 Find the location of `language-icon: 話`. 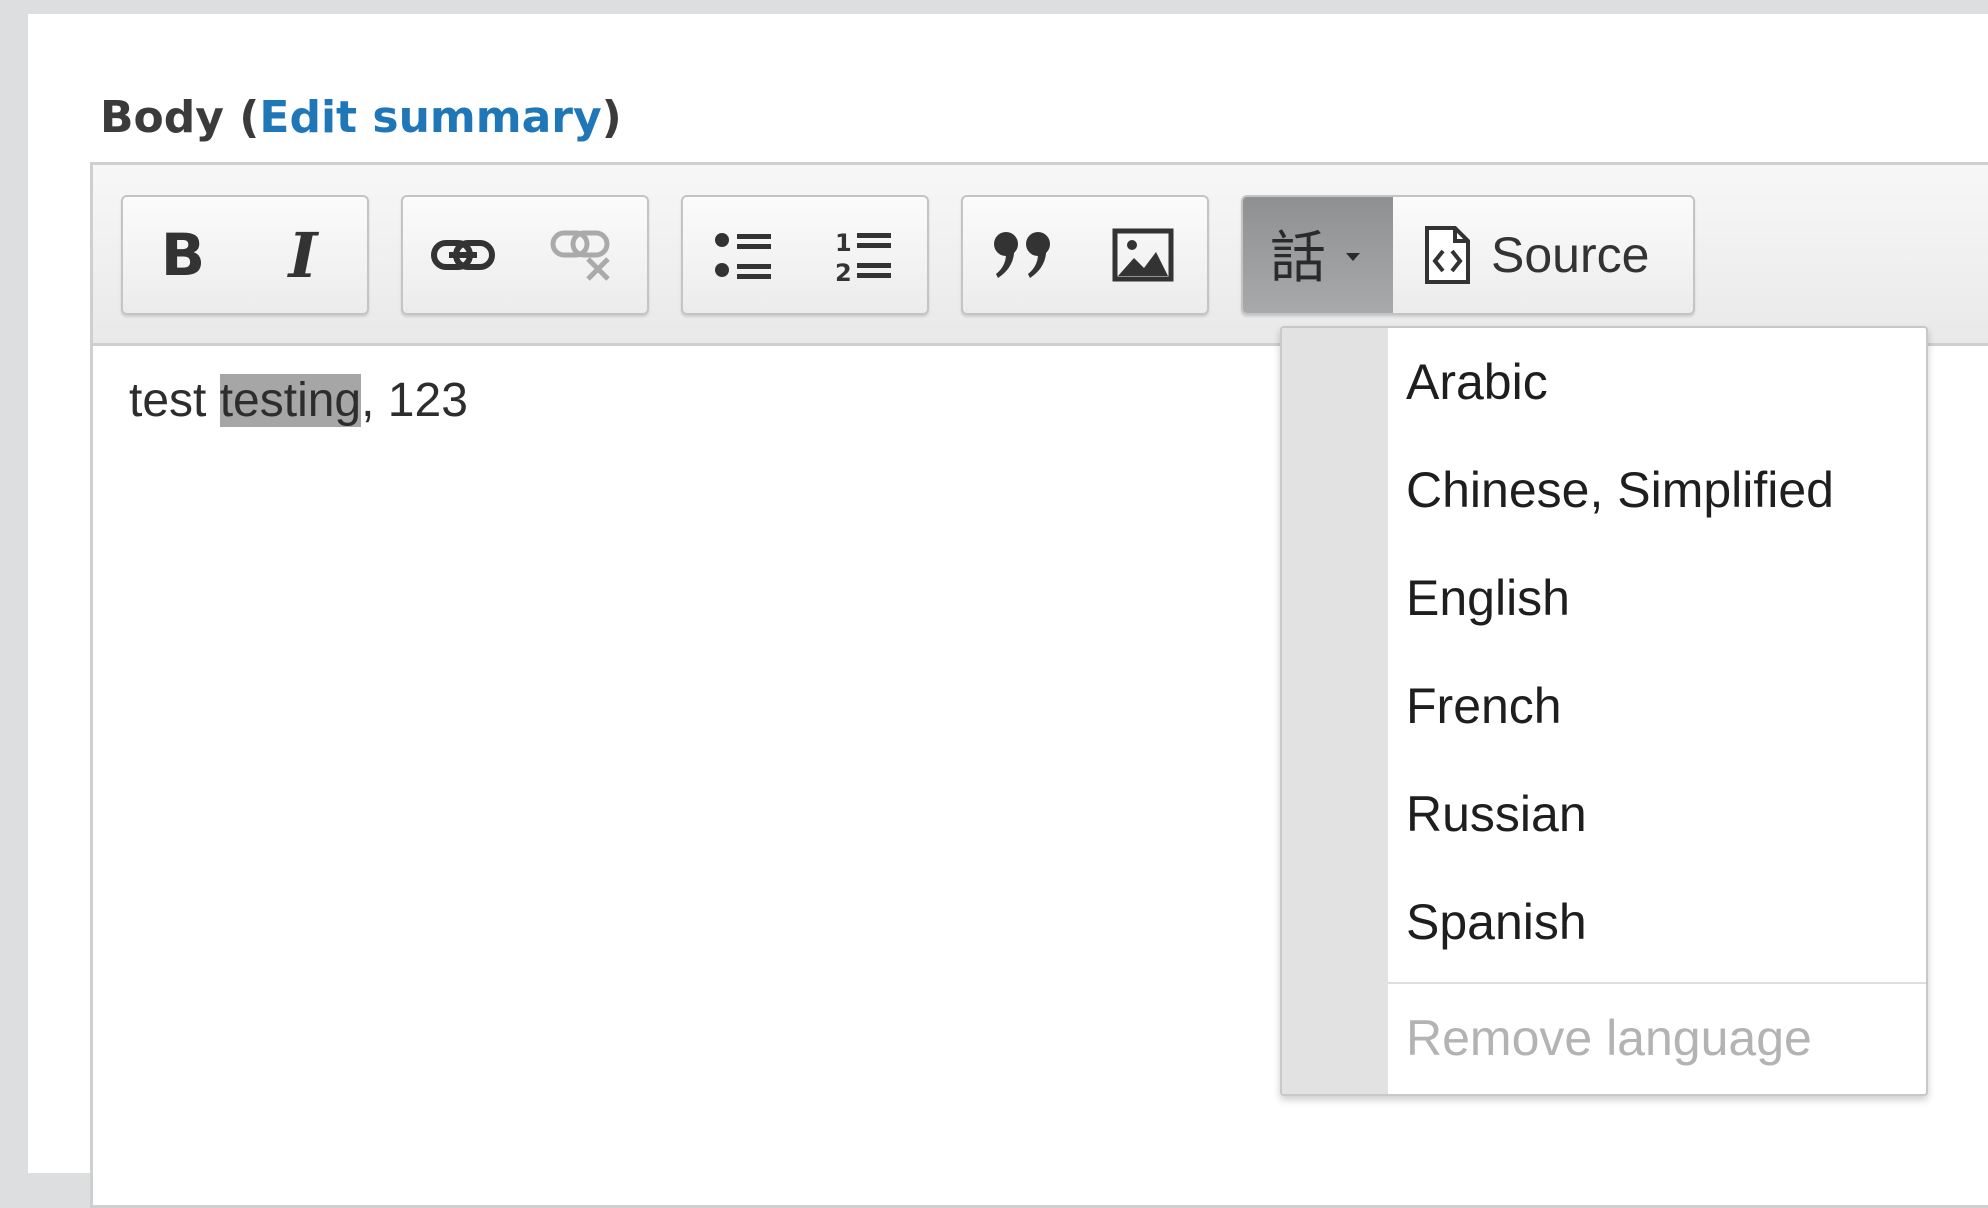

language-icon: 話 is located at coordinates (1315, 256).